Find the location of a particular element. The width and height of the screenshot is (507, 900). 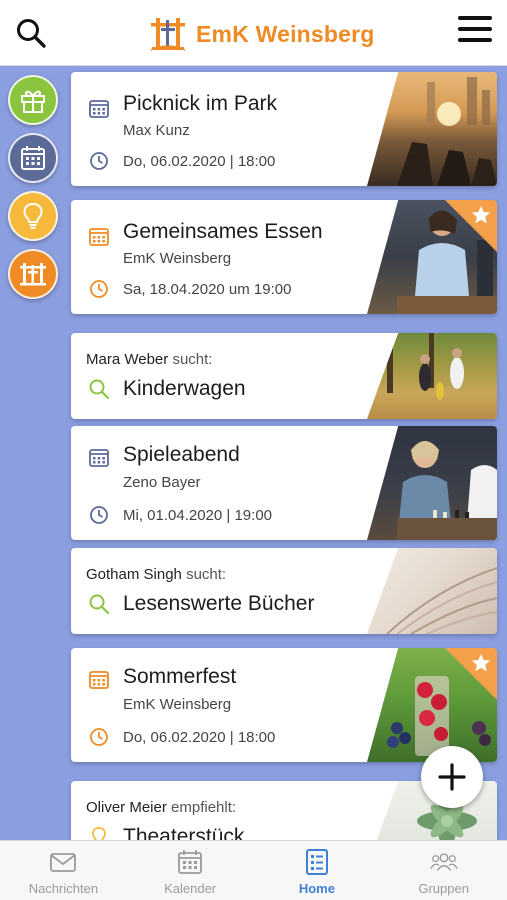

author-name: Oliver Meier is located at coordinates (126, 807).